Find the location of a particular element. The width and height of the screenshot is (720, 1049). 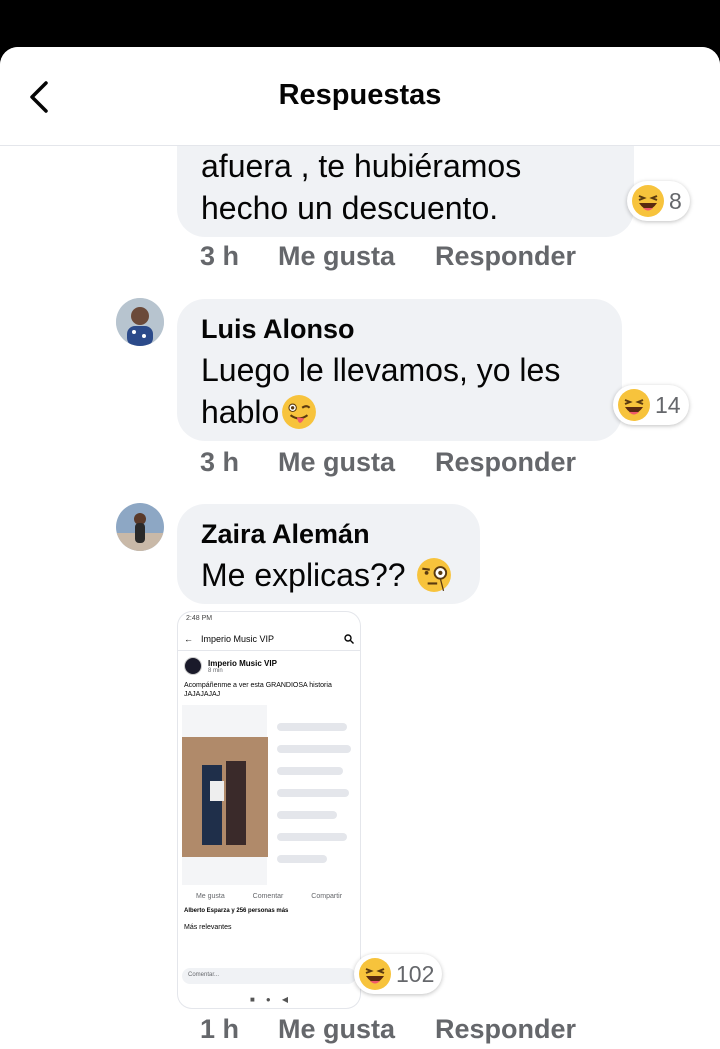

search-header: ← Imperio Music VIP is located at coordinates (269, 639).